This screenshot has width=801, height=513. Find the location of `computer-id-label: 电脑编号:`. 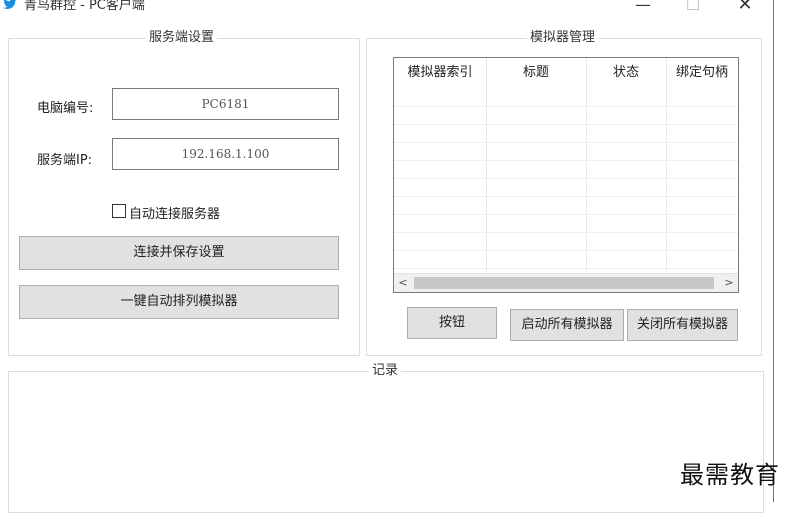

computer-id-label: 电脑编号: is located at coordinates (65, 108).